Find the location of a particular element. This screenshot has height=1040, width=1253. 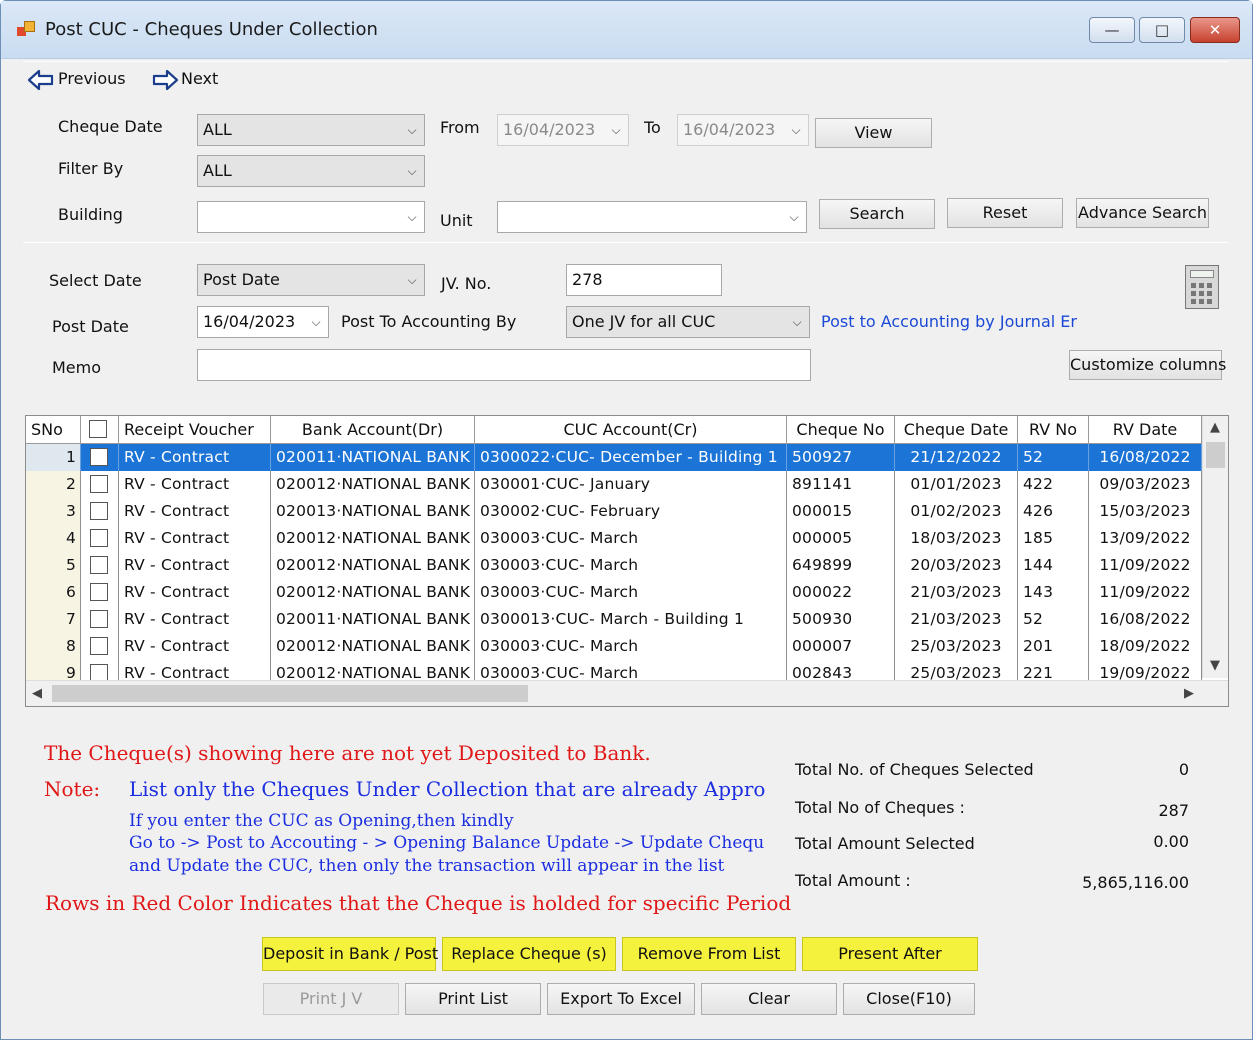

customize-columns-button: Customize columns is located at coordinates (1147, 365).